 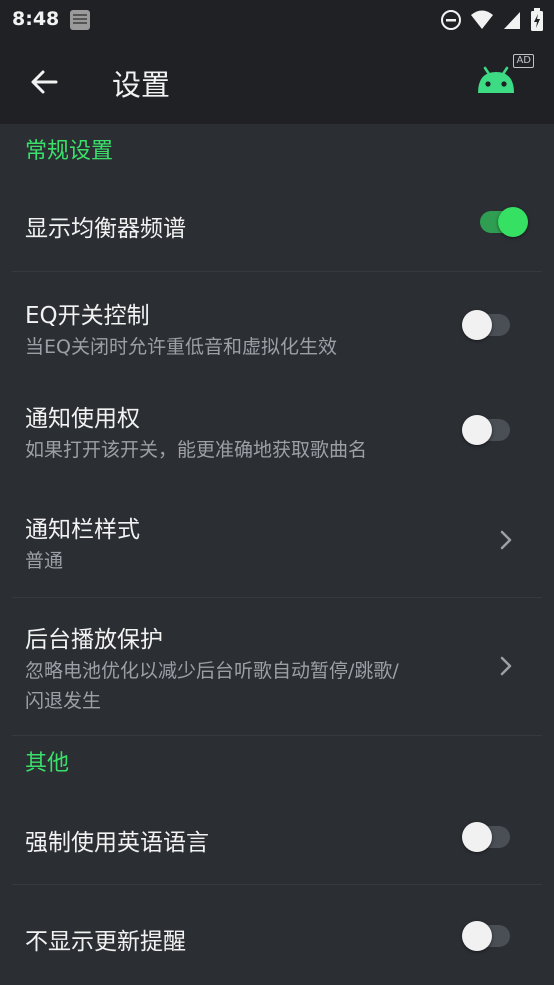 I want to click on notification-access-switch, so click(x=486, y=430).